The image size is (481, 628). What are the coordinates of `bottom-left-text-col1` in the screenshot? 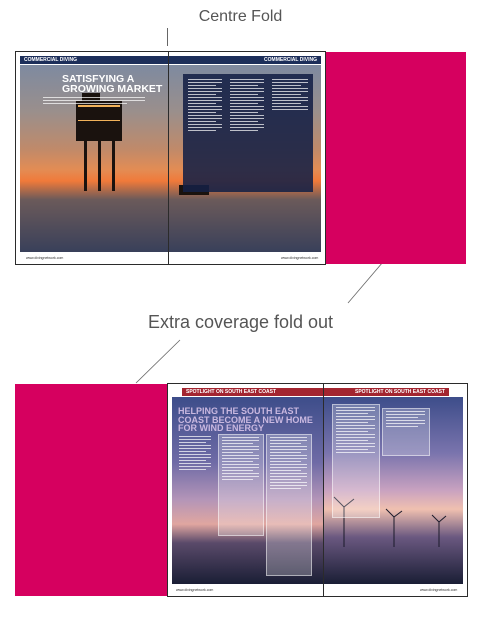 It's located at (195, 453).